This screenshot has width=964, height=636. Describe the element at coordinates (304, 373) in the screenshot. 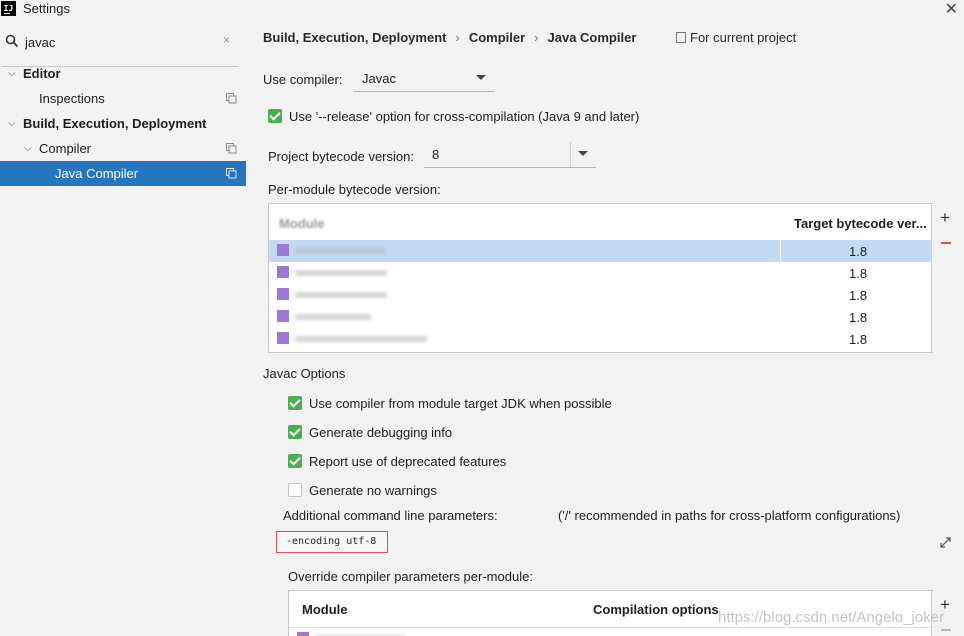

I see `javac-options-heading: Javac Options` at that location.